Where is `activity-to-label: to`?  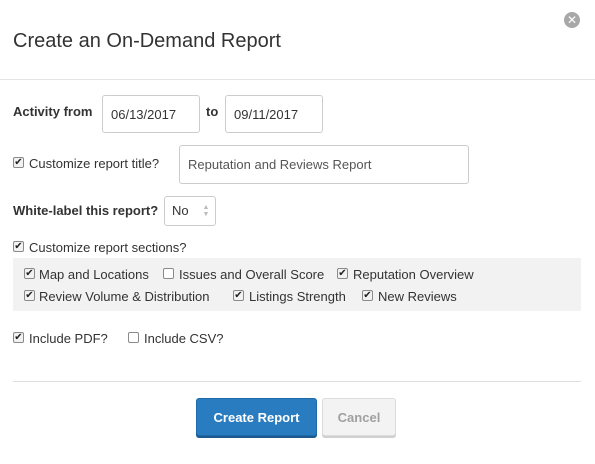
activity-to-label: to is located at coordinates (212, 111).